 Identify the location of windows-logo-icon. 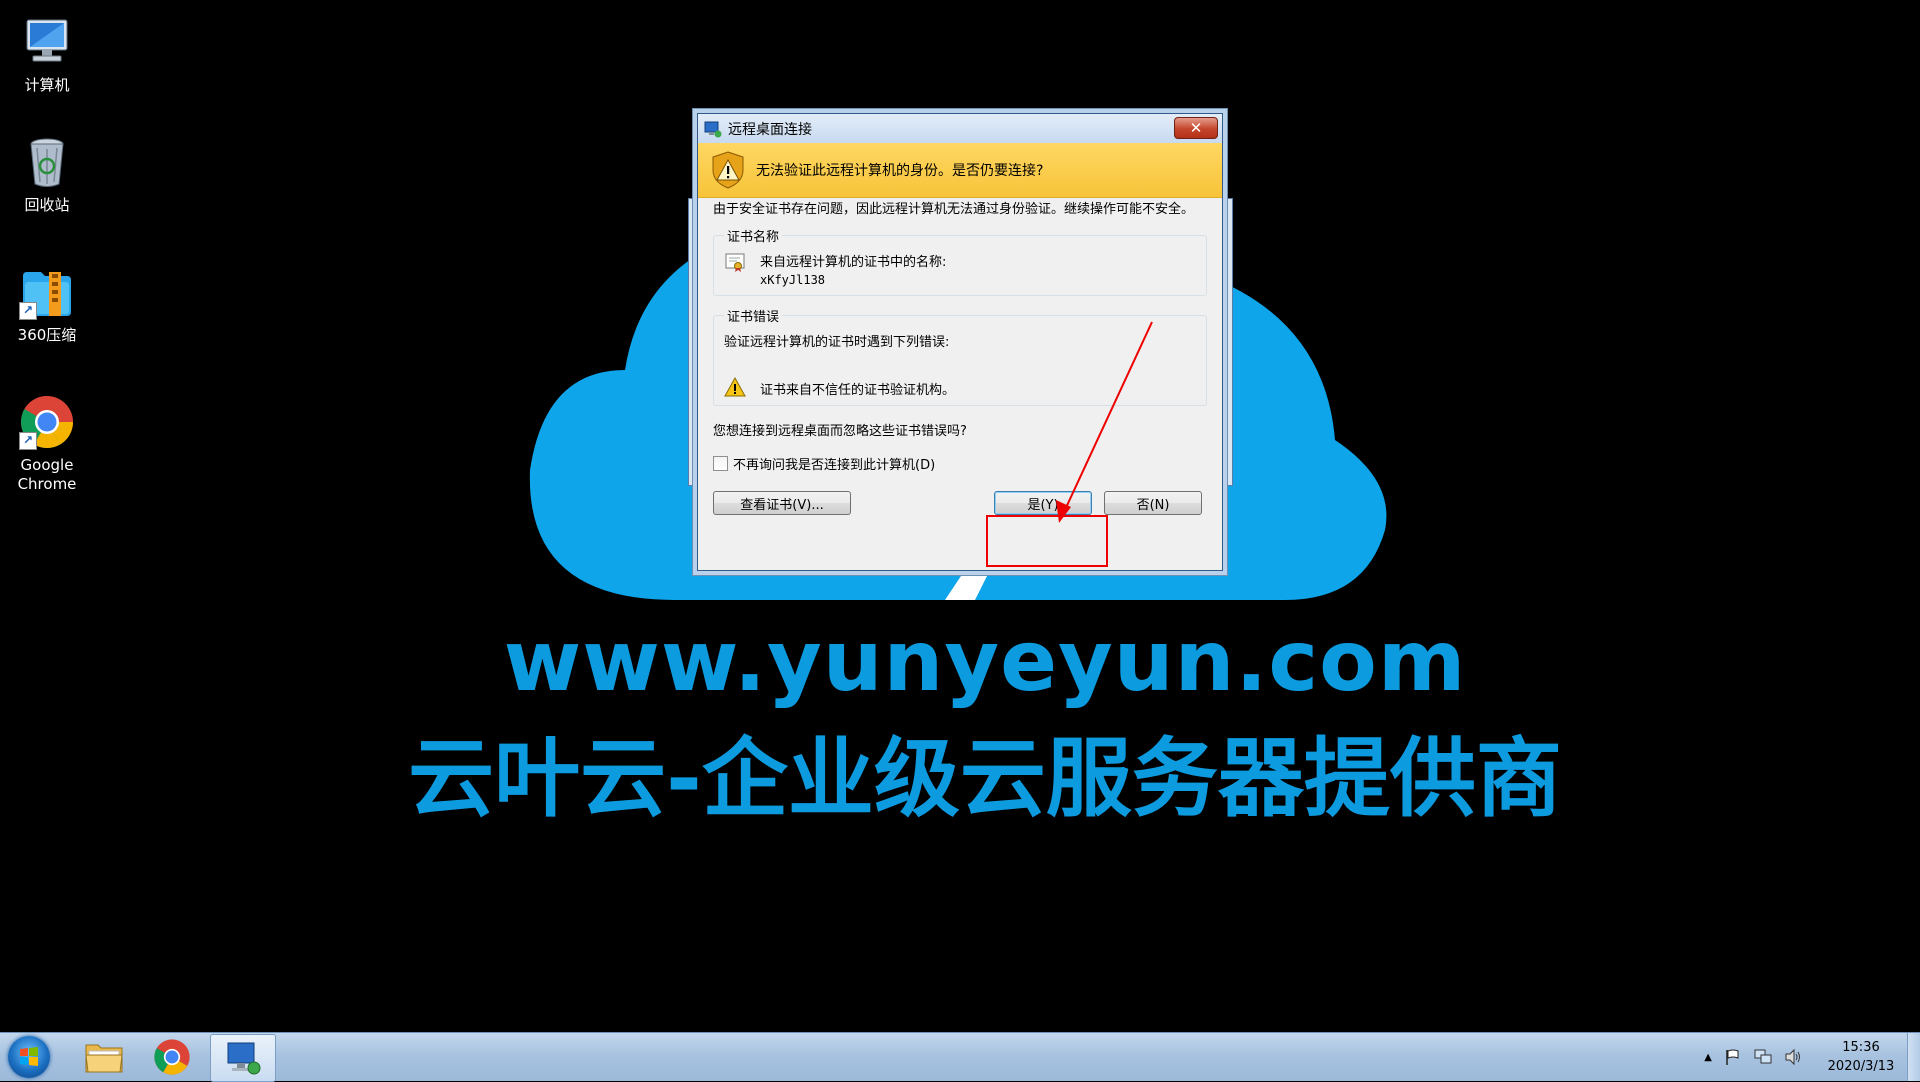
(29, 1056).